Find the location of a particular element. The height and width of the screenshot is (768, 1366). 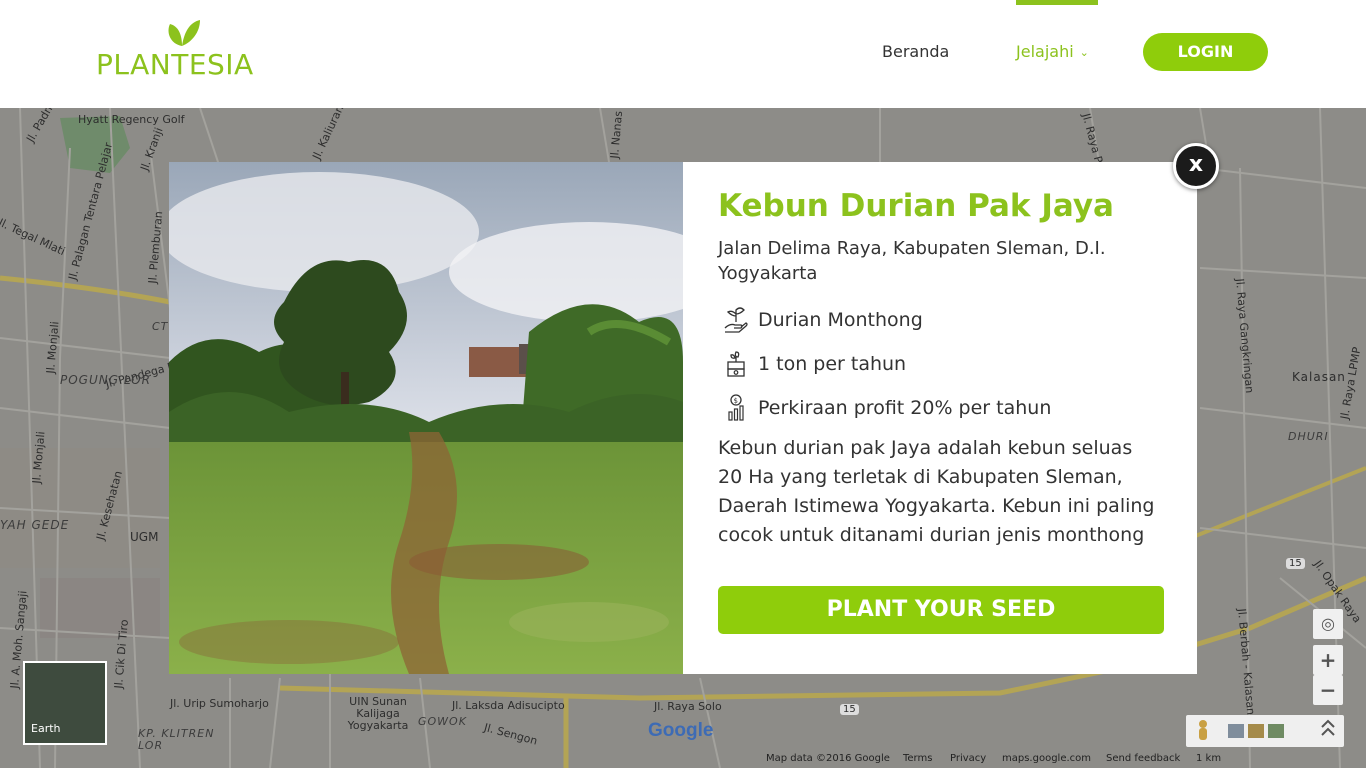

feature-row: $ Perkiraan profit 20% per tahun is located at coordinates (948, 408).